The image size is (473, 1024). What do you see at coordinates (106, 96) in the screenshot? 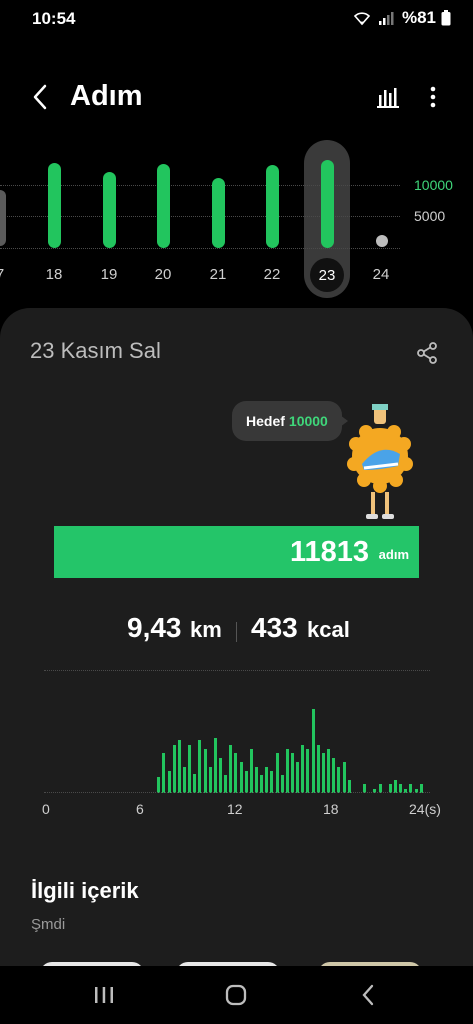
I see `page-title: Adım` at bounding box center [106, 96].